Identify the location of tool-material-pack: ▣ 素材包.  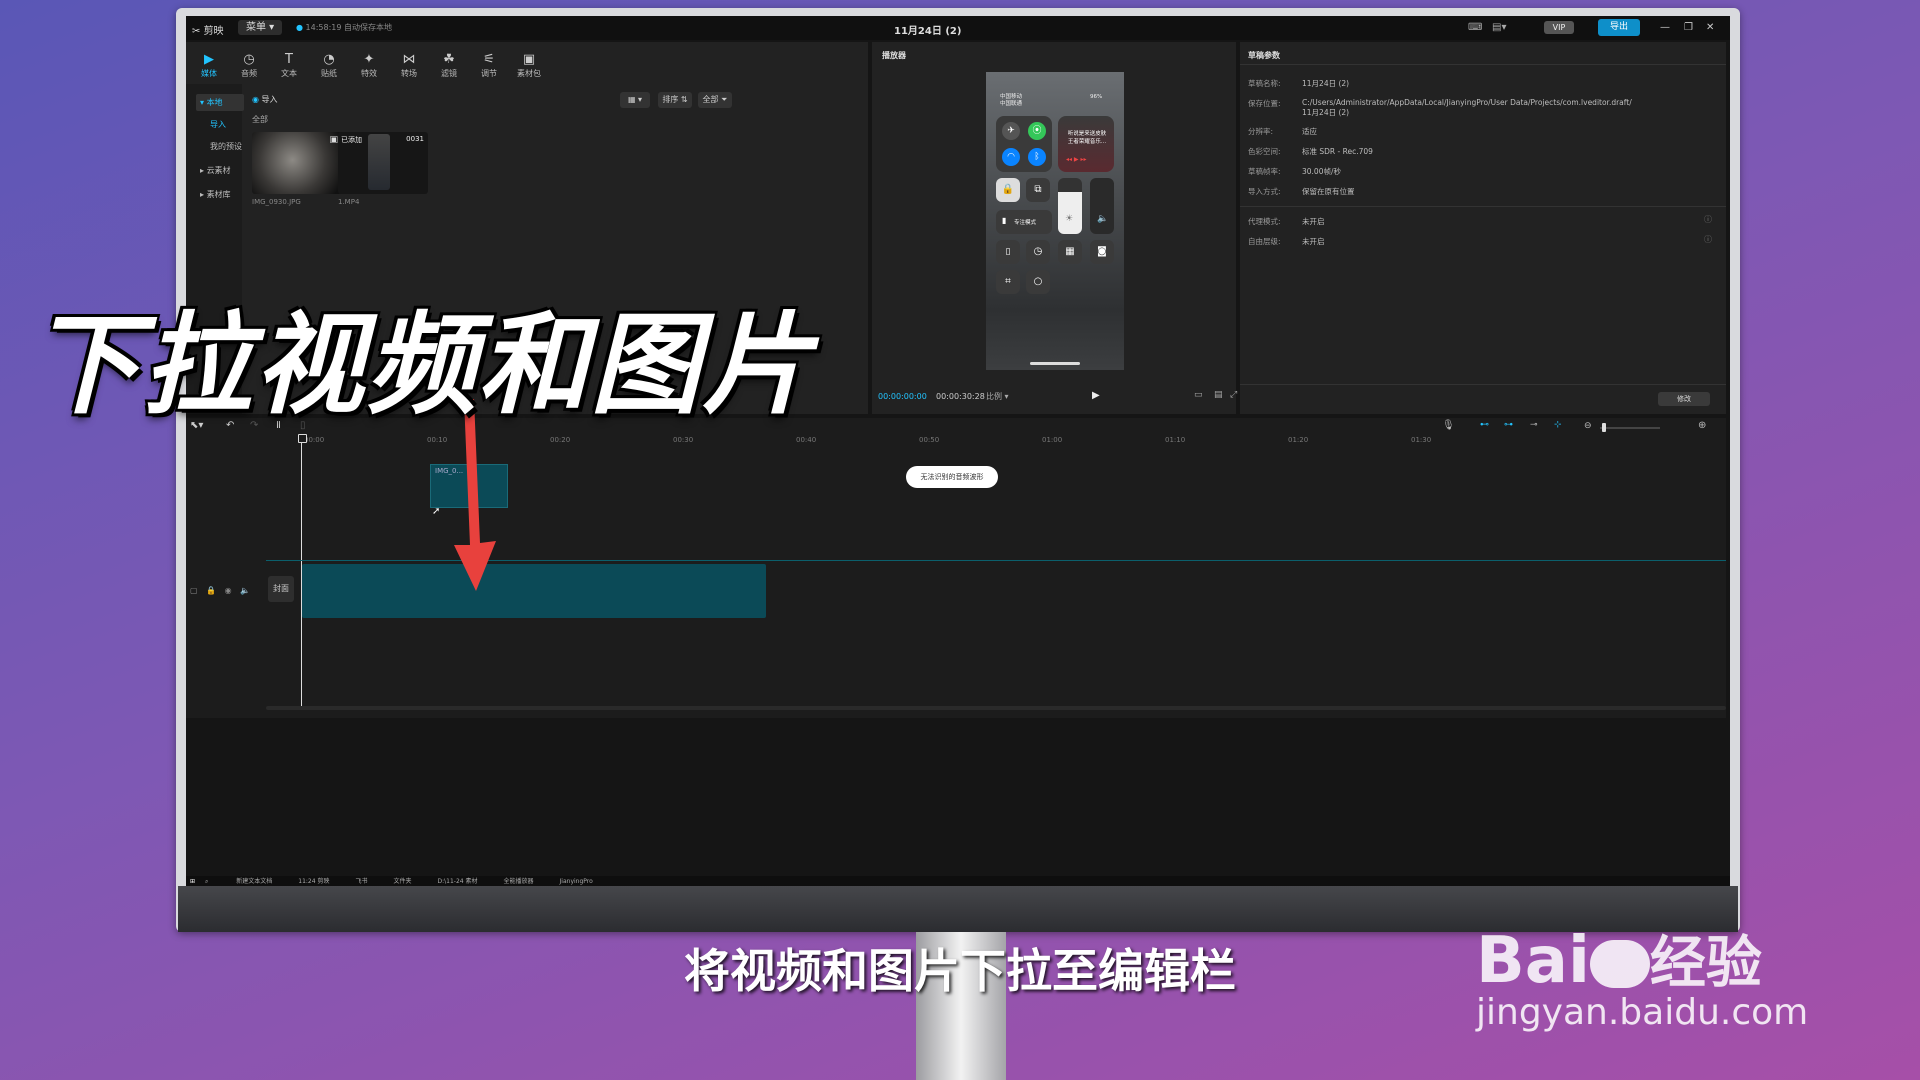
(529, 65).